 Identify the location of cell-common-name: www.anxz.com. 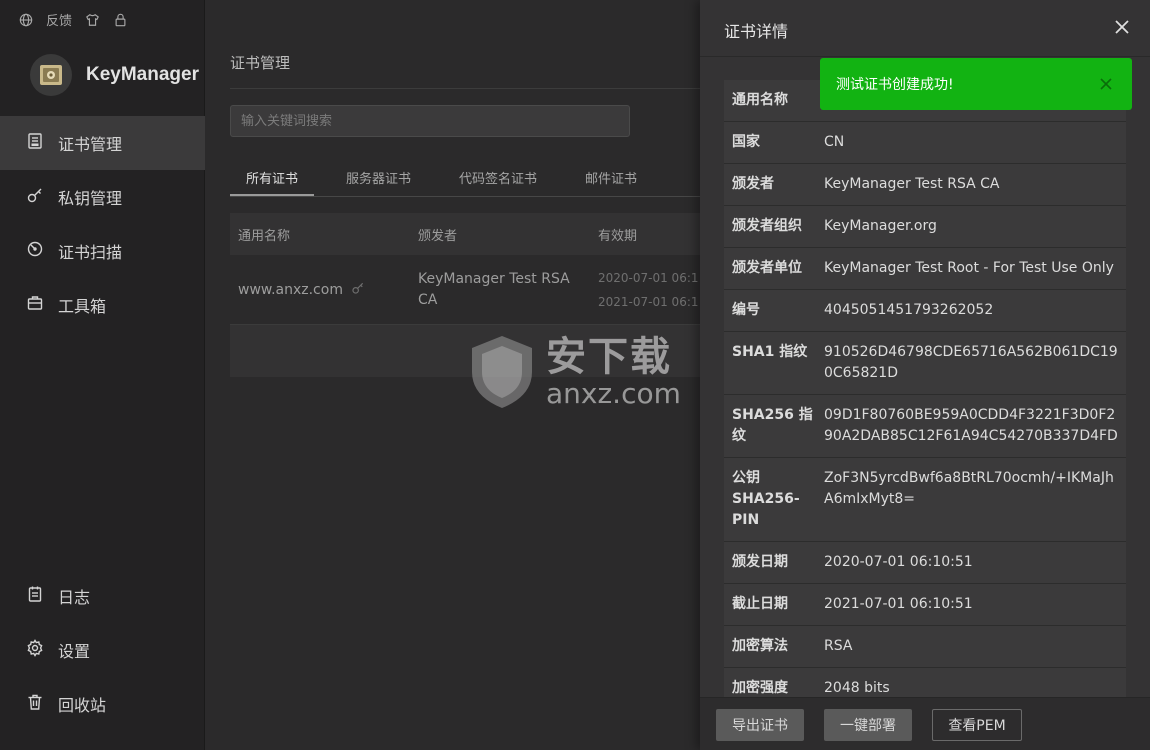
(320, 290).